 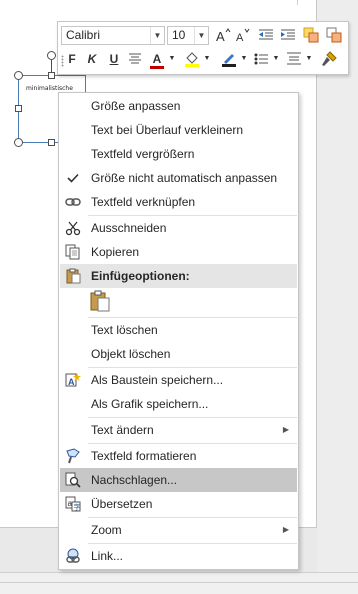 I want to click on fill-color-button, so click(x=192, y=59).